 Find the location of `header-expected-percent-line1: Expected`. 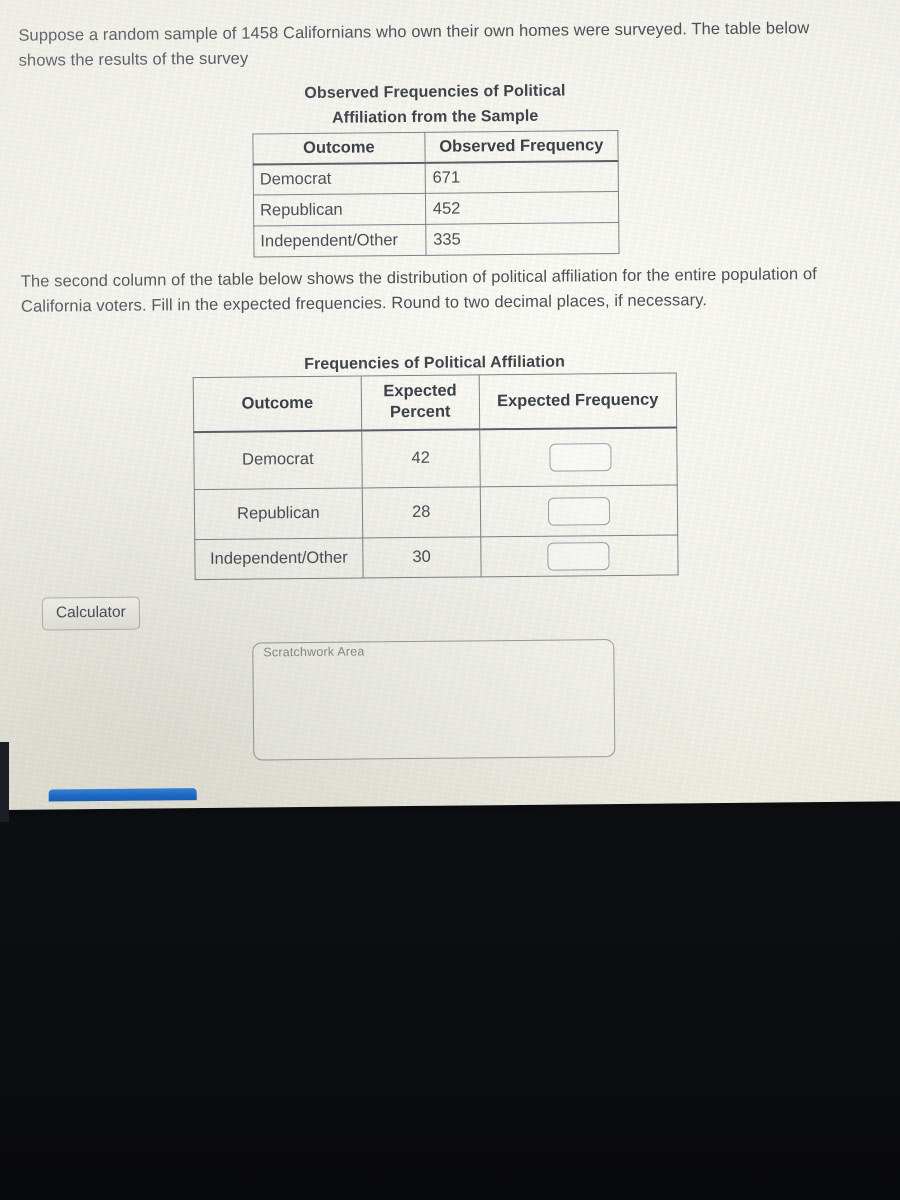

header-expected-percent-line1: Expected is located at coordinates (420, 391).